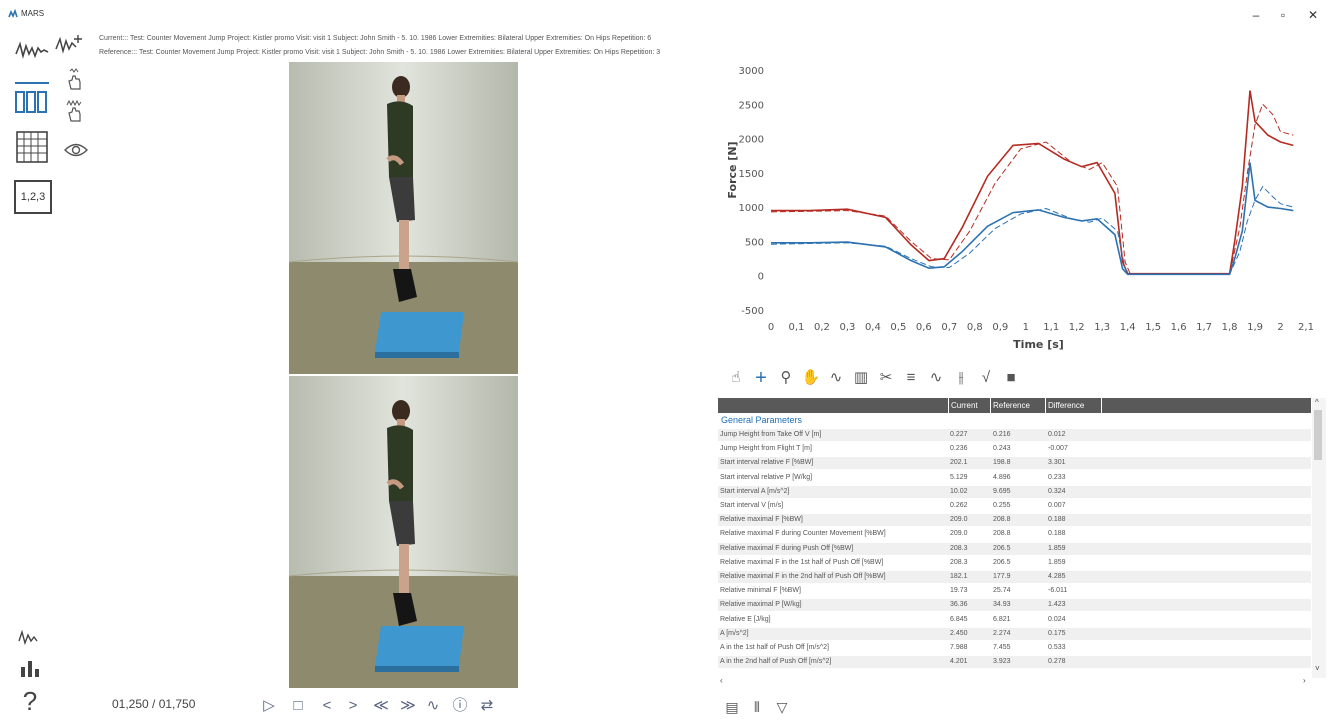 Image resolution: width=1338 pixels, height=720 pixels. I want to click on reference-value: 6.821, so click(1002, 619).